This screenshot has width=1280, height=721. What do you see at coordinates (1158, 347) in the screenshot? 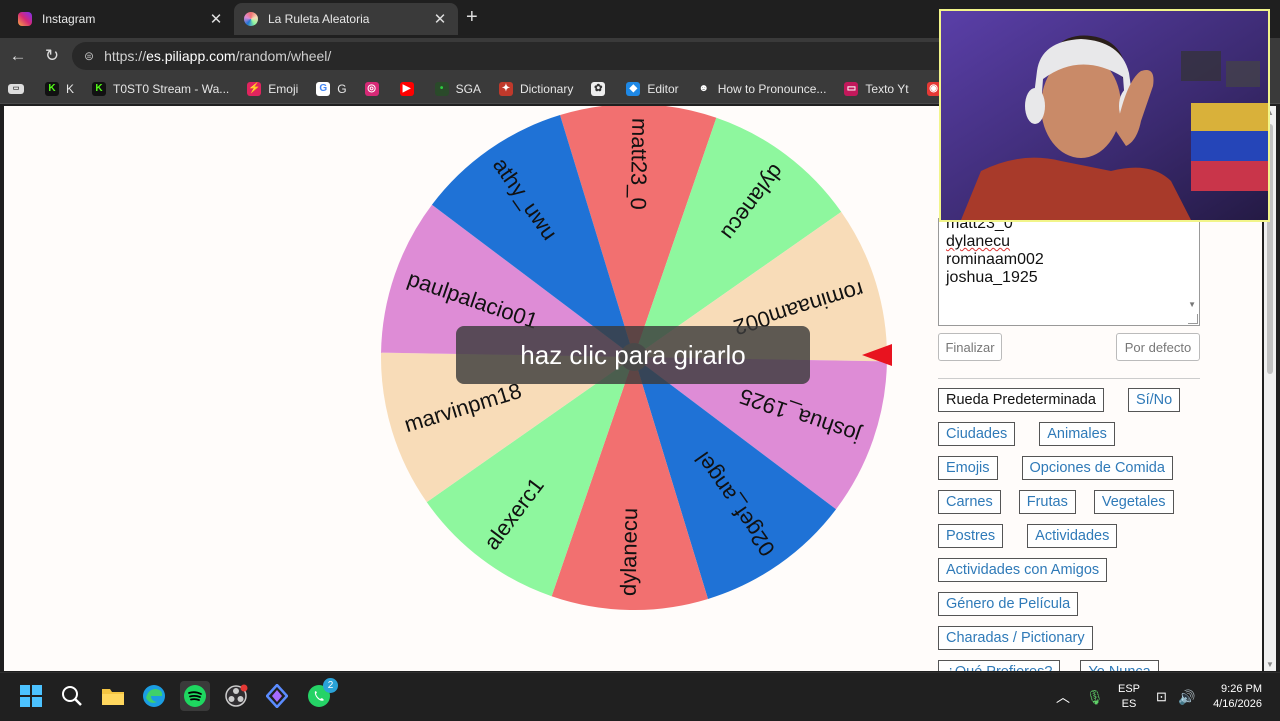
I see `default-button: Por defecto` at bounding box center [1158, 347].